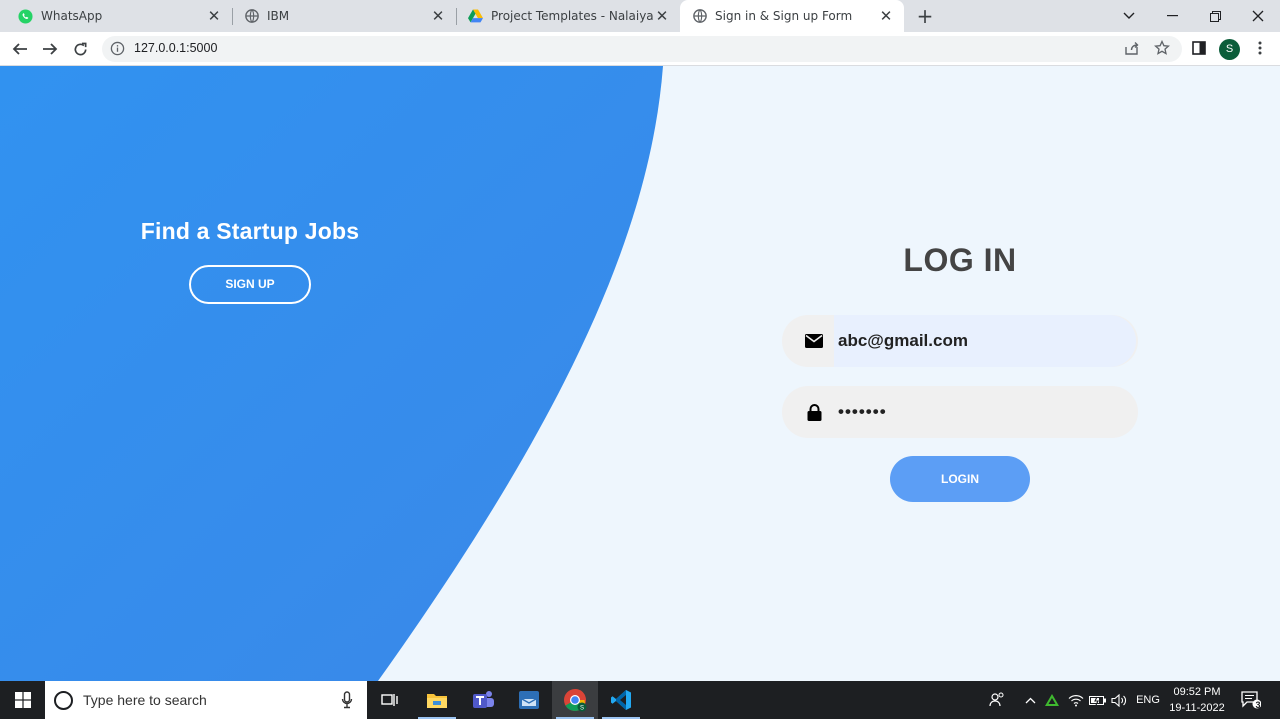 Image resolution: width=1280 pixels, height=719 pixels. Describe the element at coordinates (1098, 700) in the screenshot. I see `battery-icon` at that location.